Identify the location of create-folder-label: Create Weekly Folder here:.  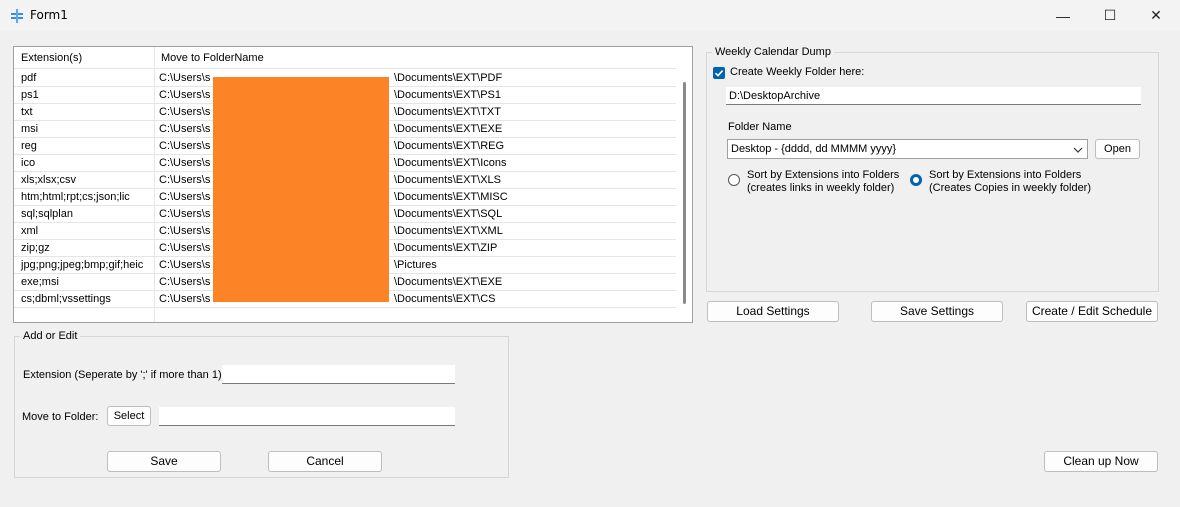
(797, 72).